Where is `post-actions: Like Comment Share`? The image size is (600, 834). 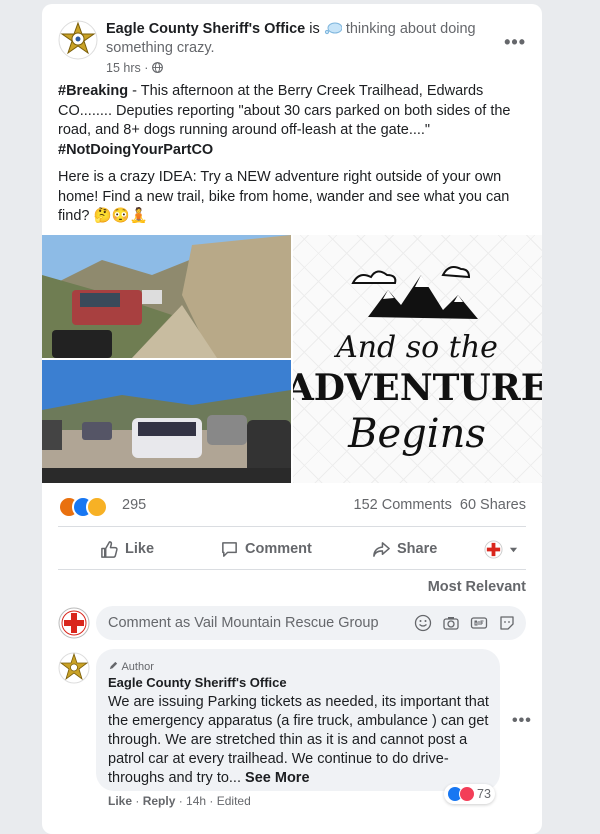
post-actions: Like Comment Share is located at coordinates (292, 549).